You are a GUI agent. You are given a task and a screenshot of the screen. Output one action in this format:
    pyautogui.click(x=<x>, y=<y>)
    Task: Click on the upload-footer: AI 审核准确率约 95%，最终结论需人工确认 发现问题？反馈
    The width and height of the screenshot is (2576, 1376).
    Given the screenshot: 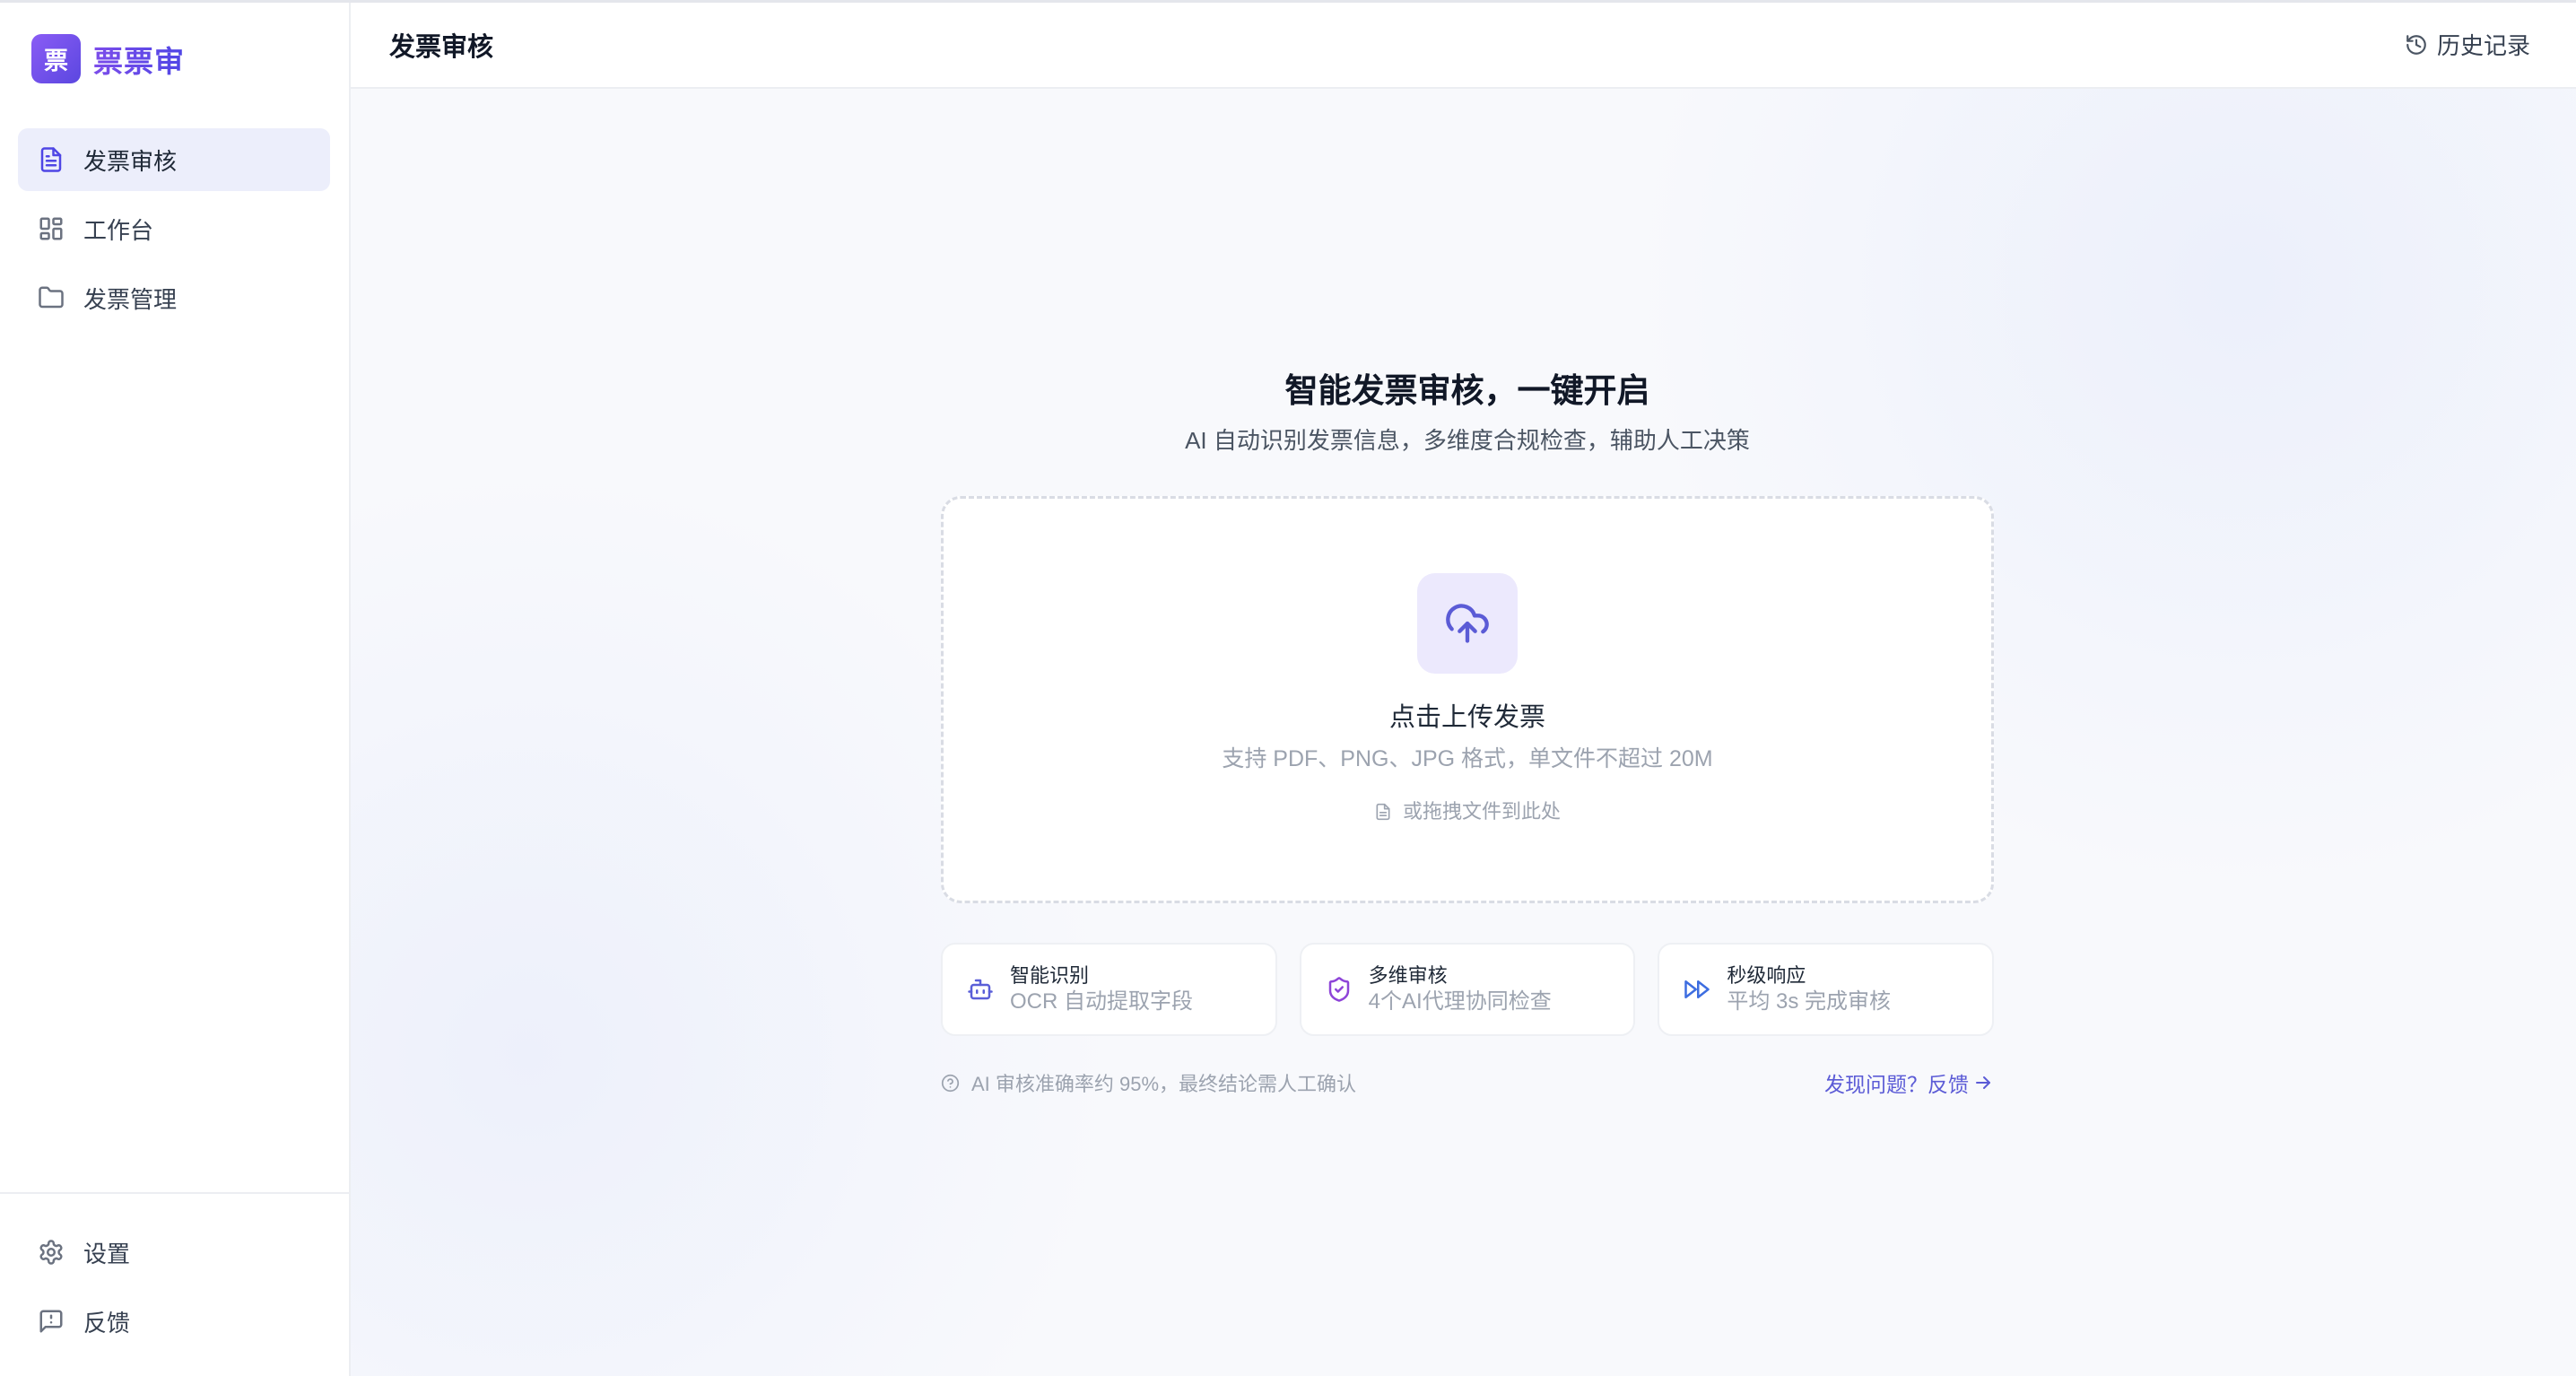 What is the action you would take?
    pyautogui.click(x=1467, y=1082)
    